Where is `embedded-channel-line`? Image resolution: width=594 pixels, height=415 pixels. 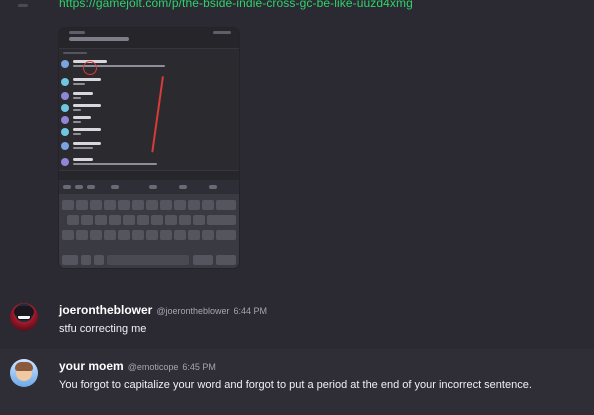 embedded-channel-line is located at coordinates (75, 53).